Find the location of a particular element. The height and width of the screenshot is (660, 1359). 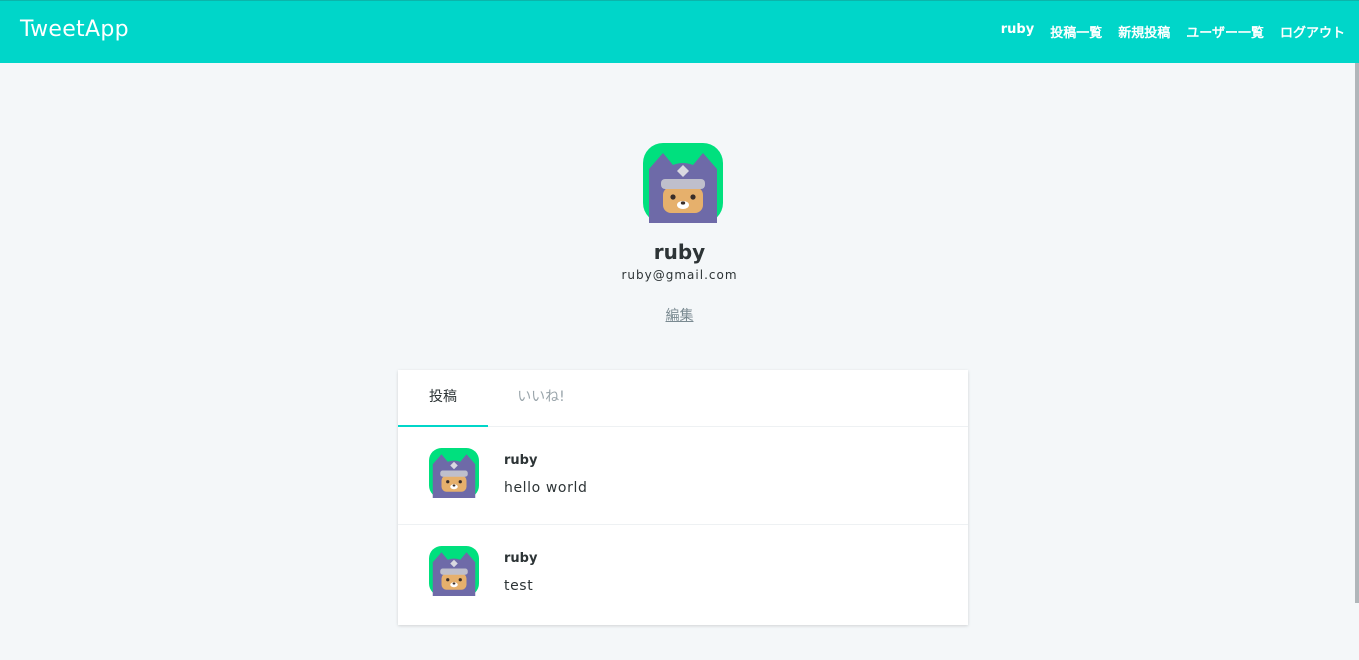

profile-name: ruby is located at coordinates (679, 252).